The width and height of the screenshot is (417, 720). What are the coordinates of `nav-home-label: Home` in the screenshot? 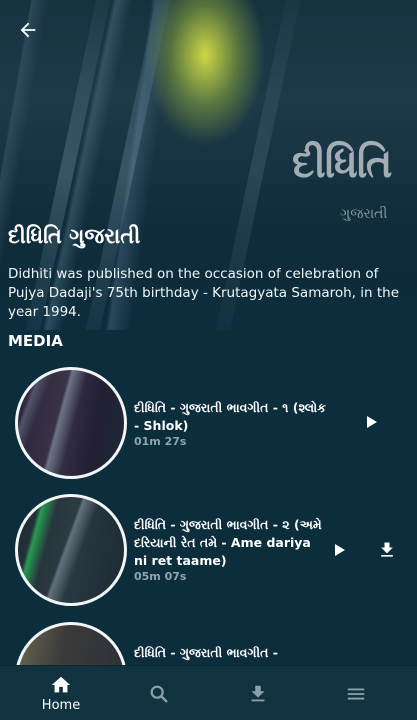 It's located at (61, 705).